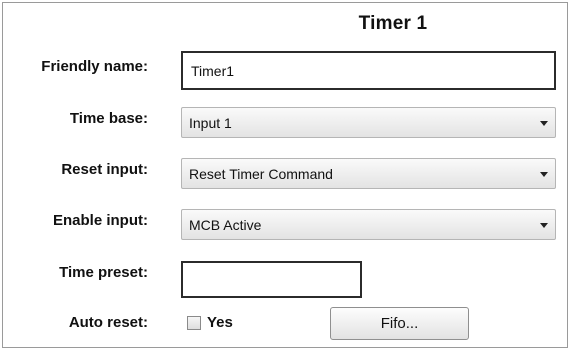  I want to click on auto-reset-checkbox, so click(194, 323).